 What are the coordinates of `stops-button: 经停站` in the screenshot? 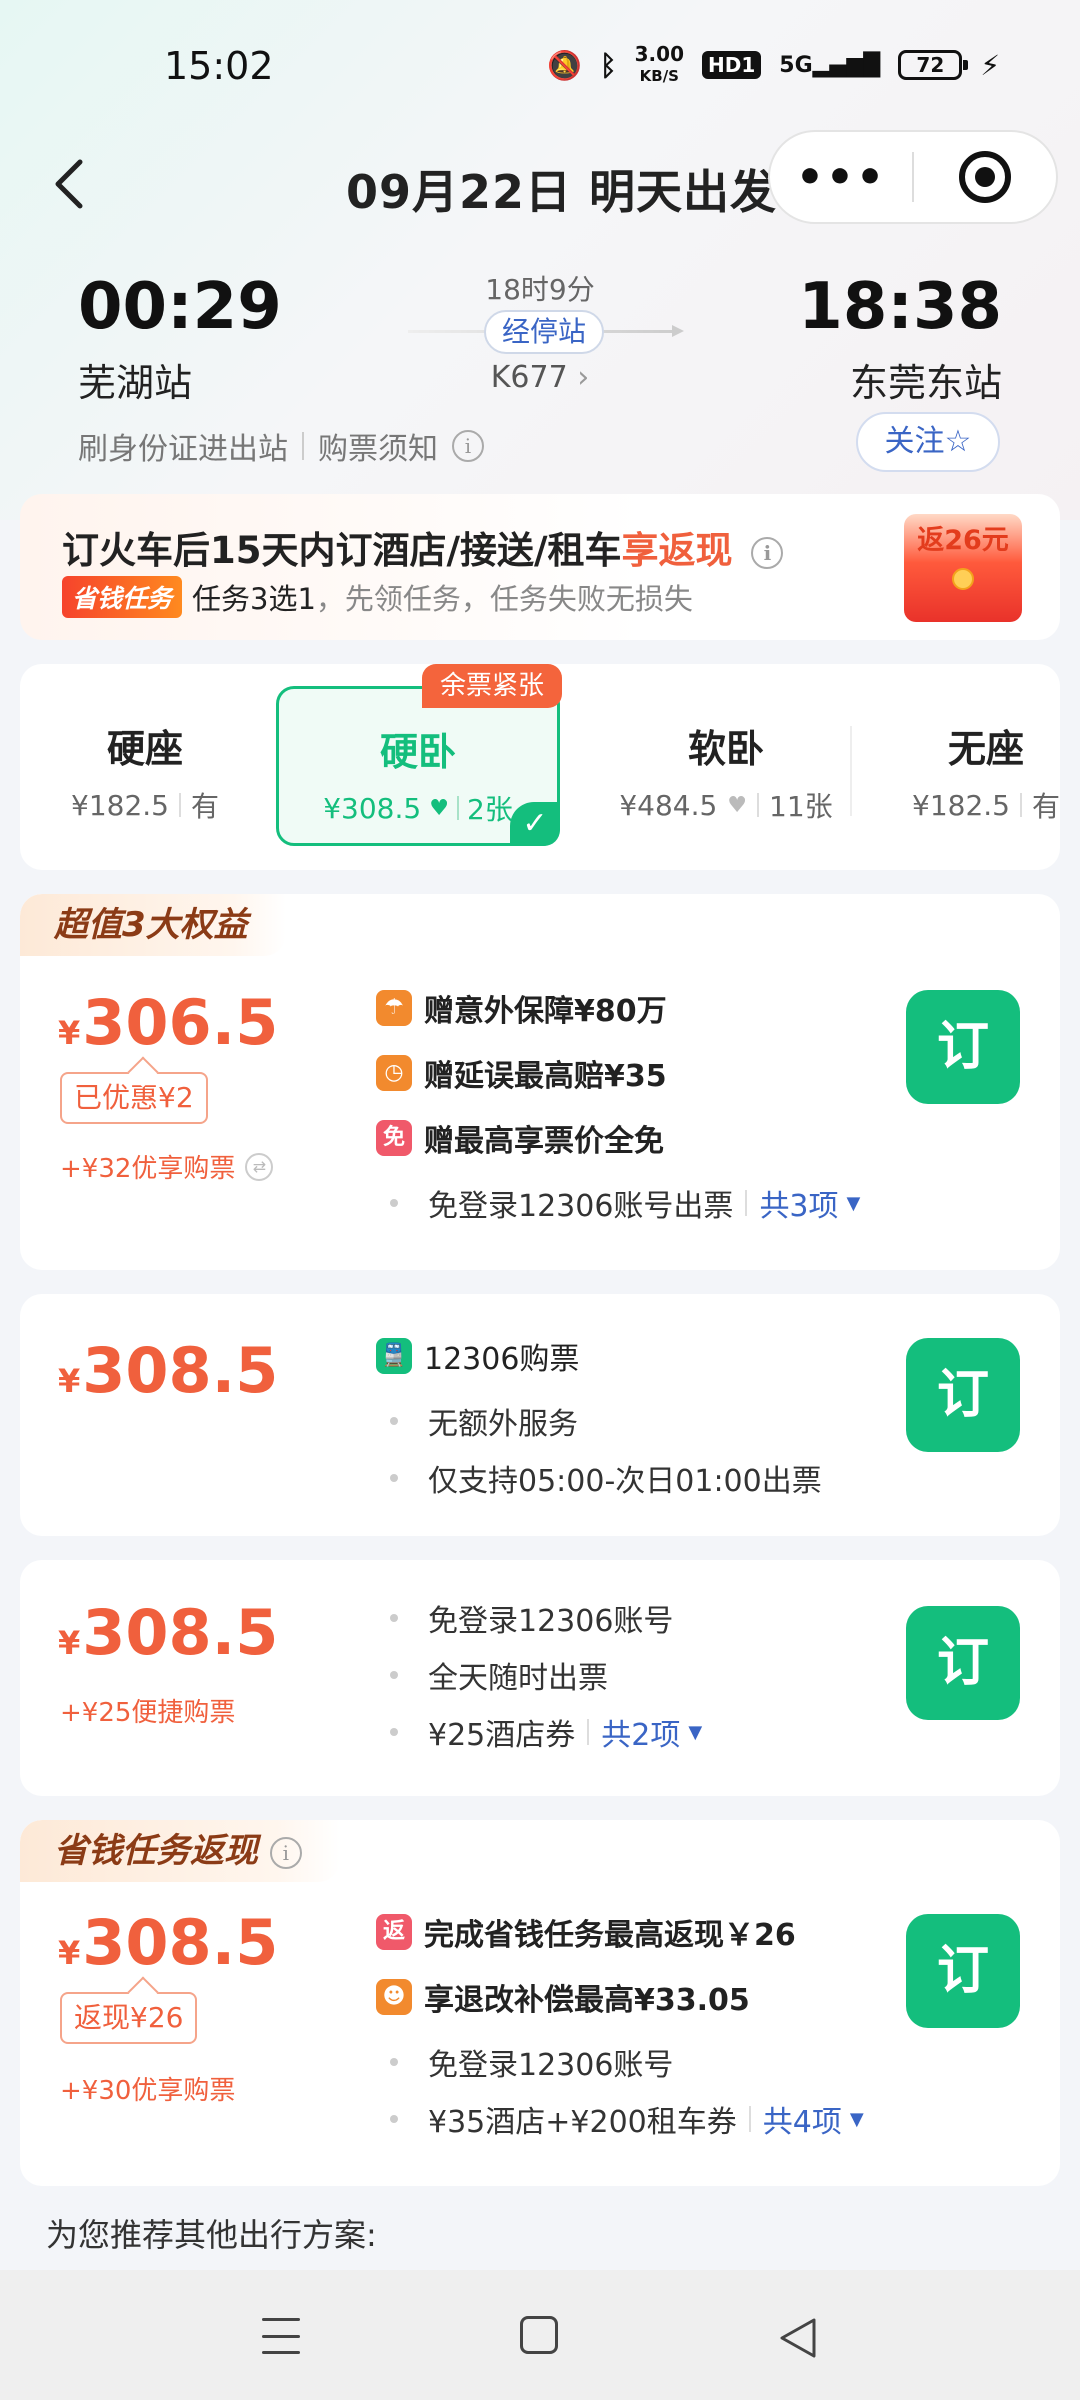 It's located at (544, 332).